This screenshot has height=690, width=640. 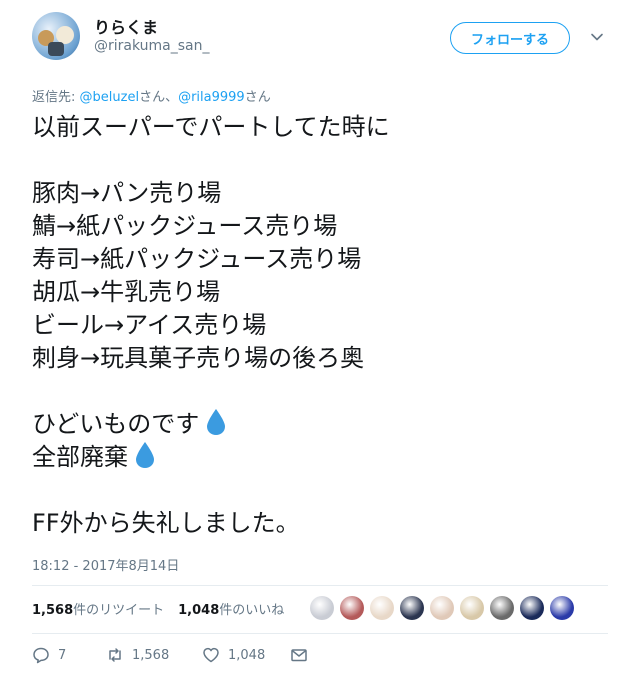 What do you see at coordinates (127, 193) in the screenshot?
I see `tweet-line: 豚肉→パン売り場` at bounding box center [127, 193].